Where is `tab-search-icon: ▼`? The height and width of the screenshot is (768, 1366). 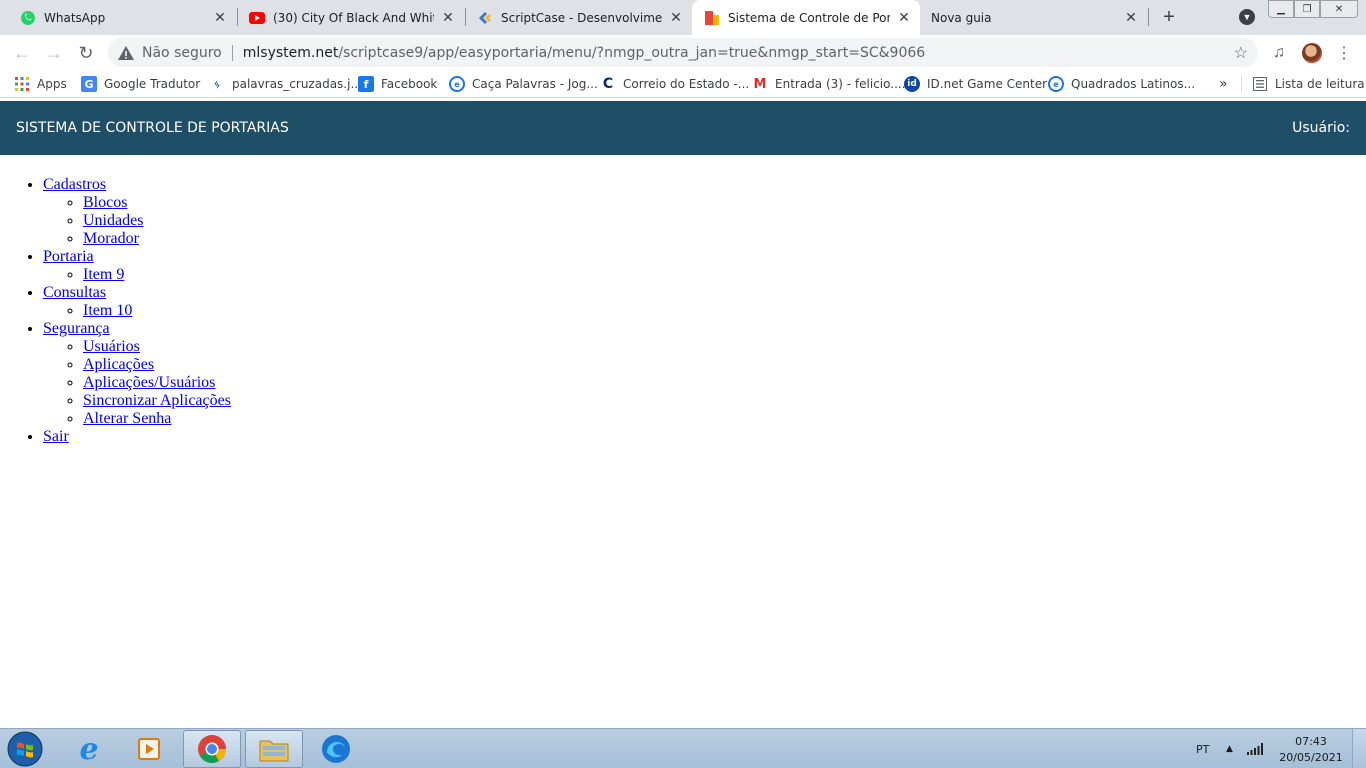 tab-search-icon: ▼ is located at coordinates (1247, 17).